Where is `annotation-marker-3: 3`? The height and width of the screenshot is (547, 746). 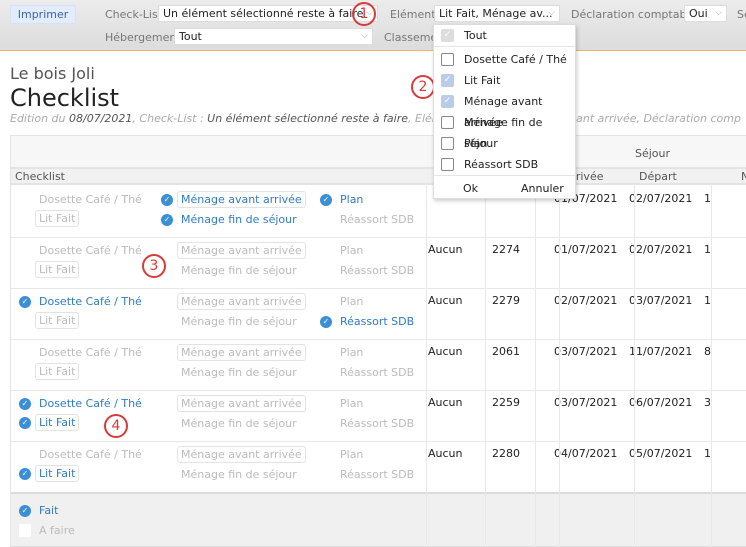 annotation-marker-3: 3 is located at coordinates (154, 266).